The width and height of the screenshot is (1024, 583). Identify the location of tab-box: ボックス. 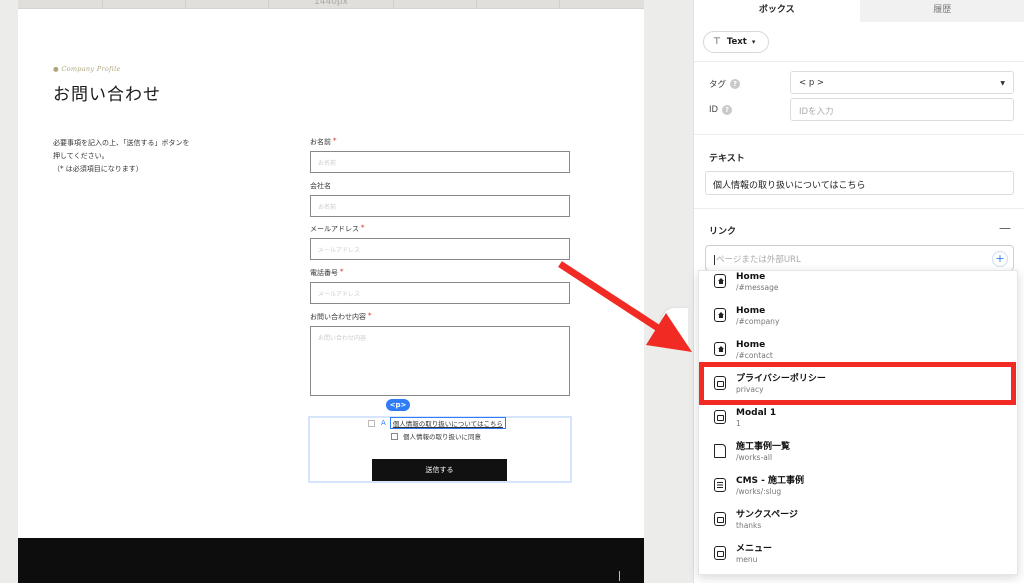
(777, 11).